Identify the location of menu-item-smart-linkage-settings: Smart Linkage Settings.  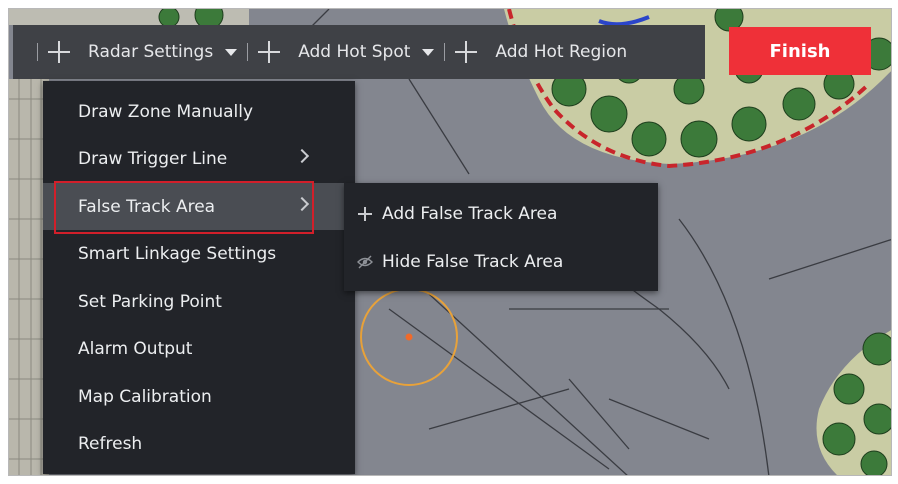
(199, 253).